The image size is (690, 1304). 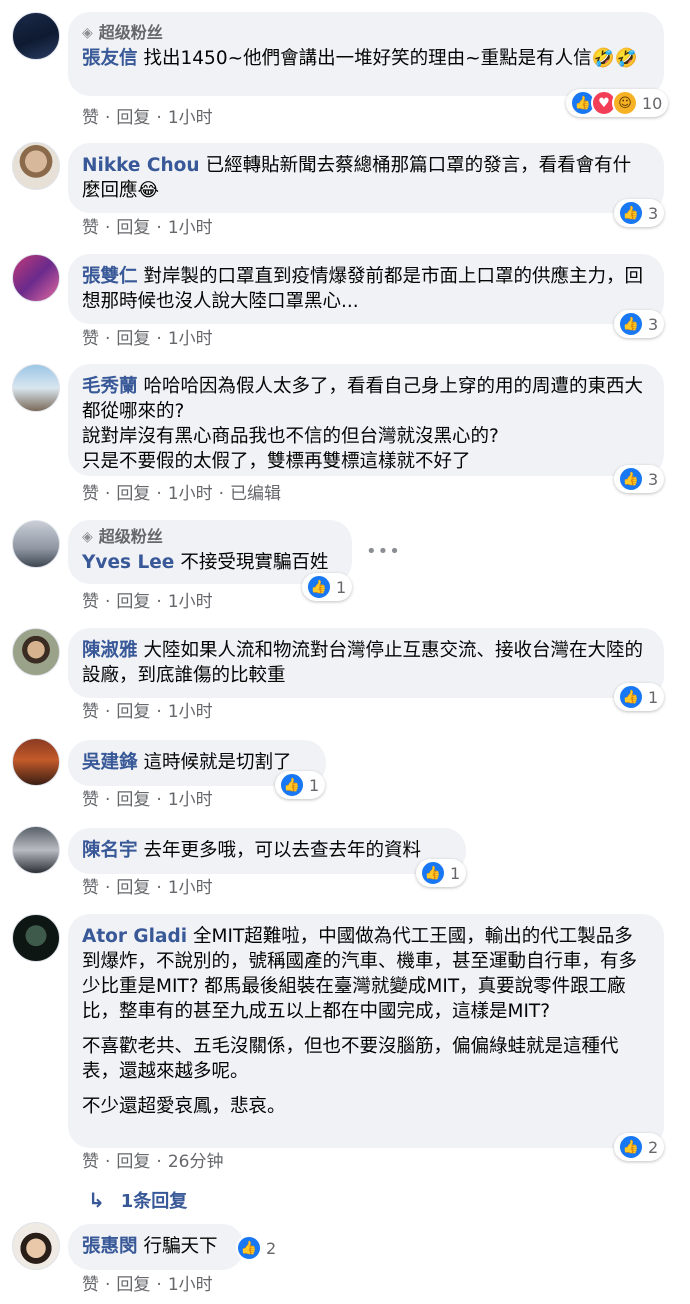 I want to click on comment-bubble: ◈ 超级粉丝 張友信 找出1450~他們會講出一堆好笑的理由~重點是有人信🤣🤣, so click(x=366, y=54).